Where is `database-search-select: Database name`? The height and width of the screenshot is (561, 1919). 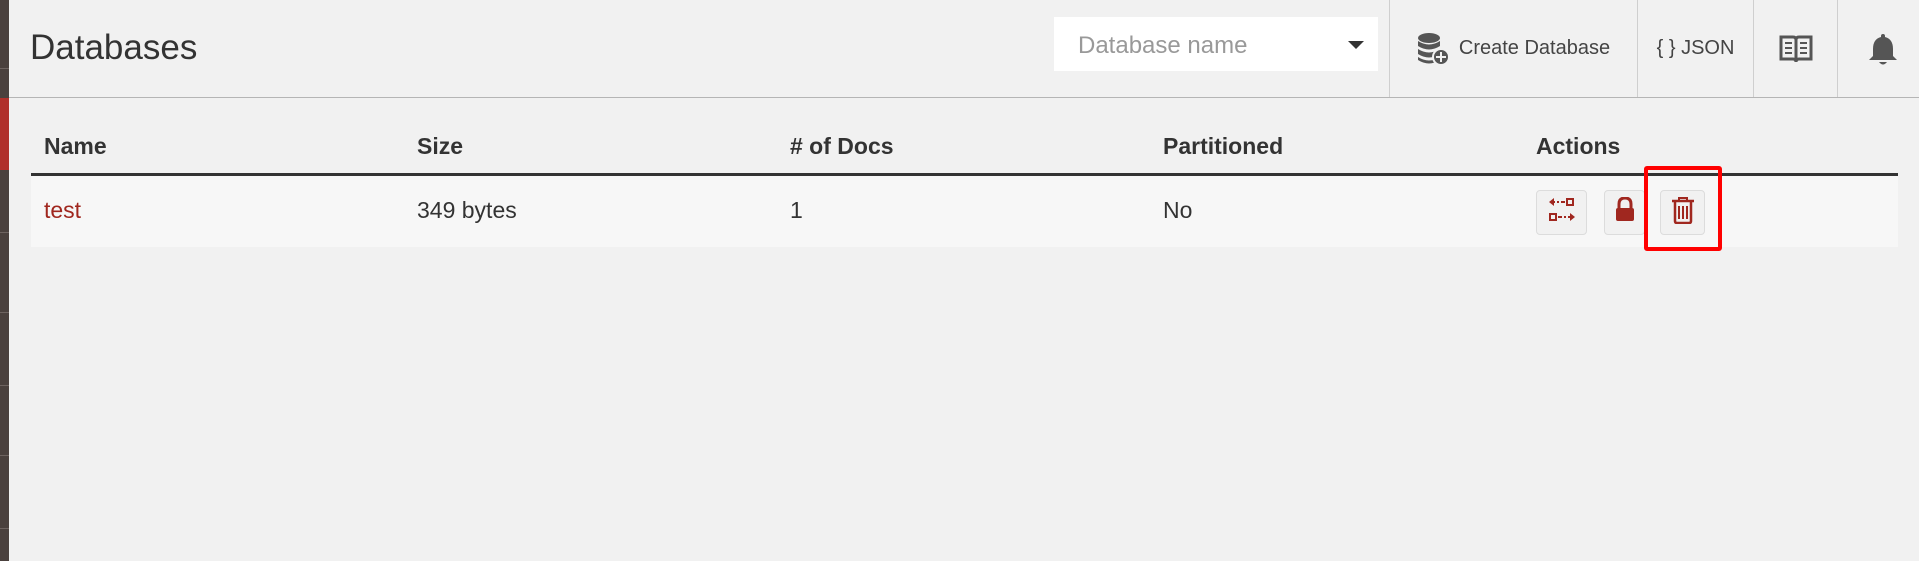
database-search-select: Database name is located at coordinates (1216, 44).